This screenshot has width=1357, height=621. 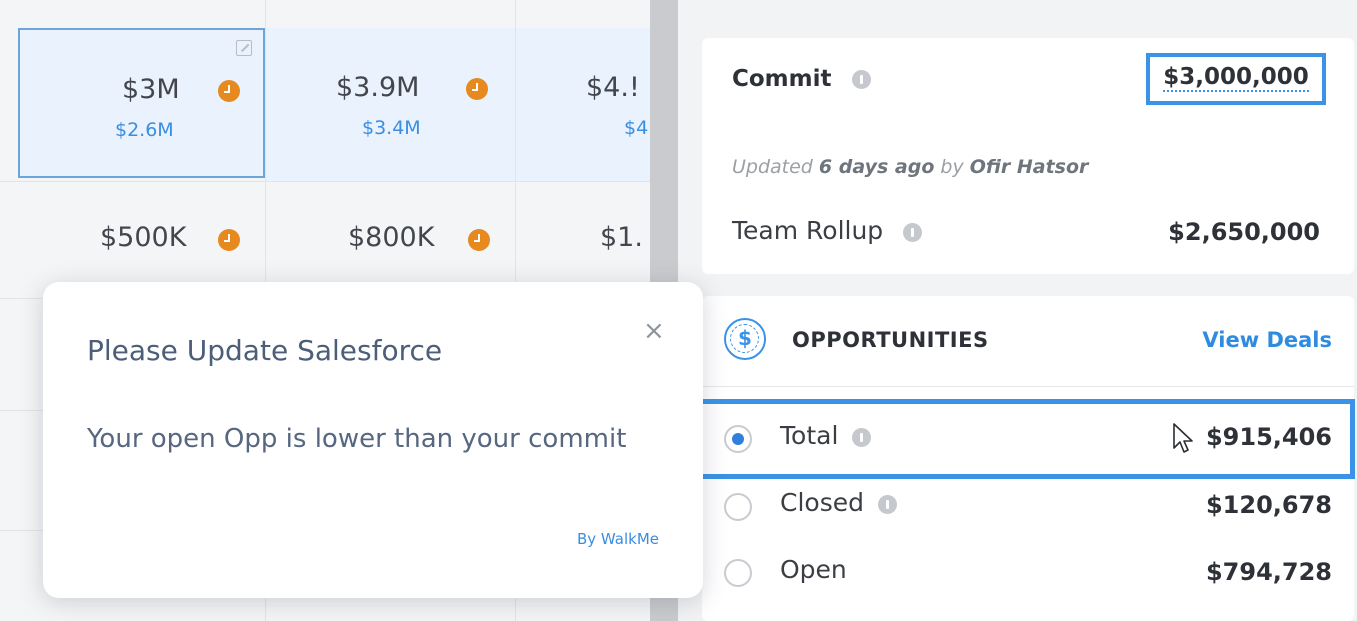 I want to click on commit-value: $3,000,000, so click(x=1236, y=78).